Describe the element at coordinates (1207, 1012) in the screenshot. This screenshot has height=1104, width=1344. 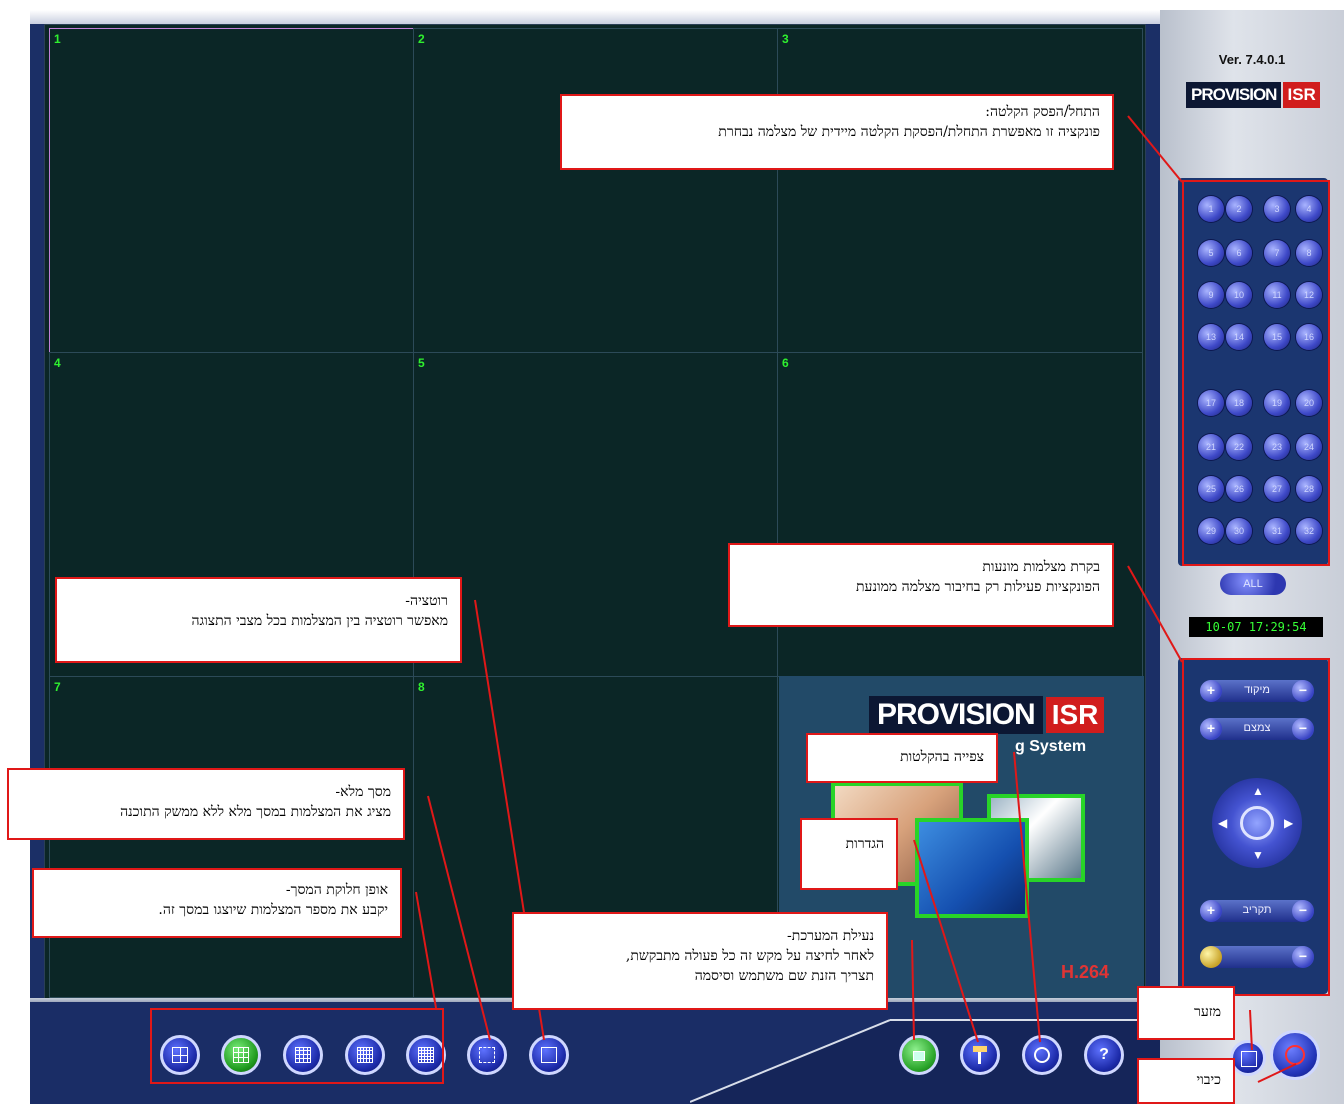
I see `callout-title: מזער` at that location.